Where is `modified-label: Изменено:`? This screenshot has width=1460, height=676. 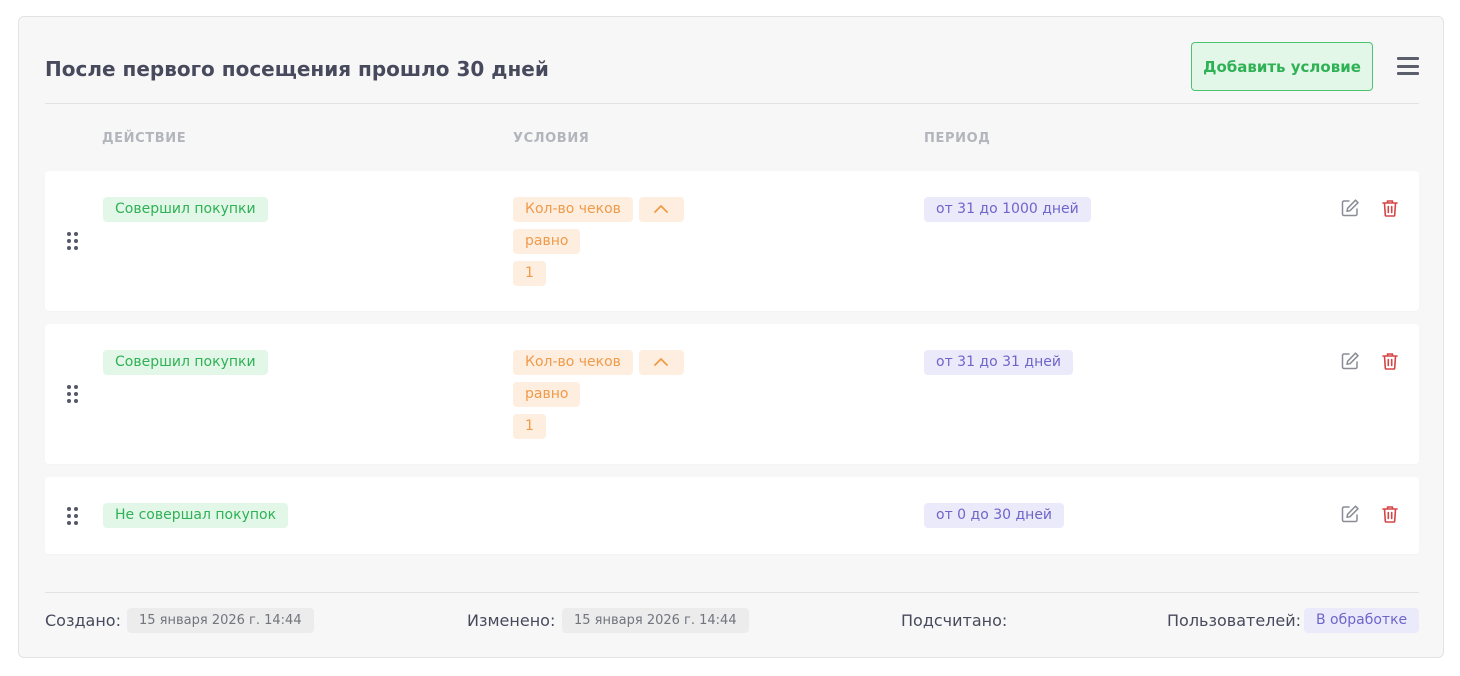 modified-label: Изменено: is located at coordinates (511, 620).